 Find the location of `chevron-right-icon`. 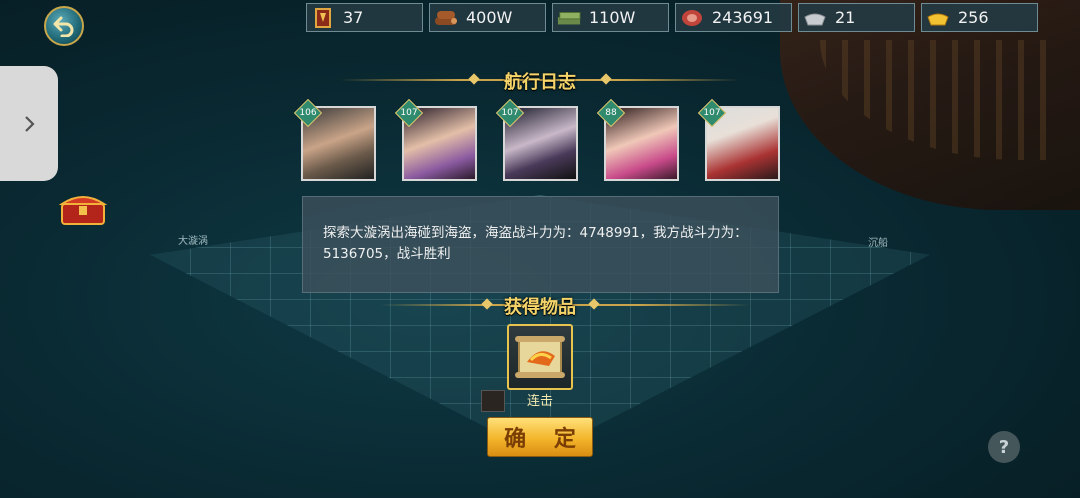

chevron-right-icon is located at coordinates (30, 123).